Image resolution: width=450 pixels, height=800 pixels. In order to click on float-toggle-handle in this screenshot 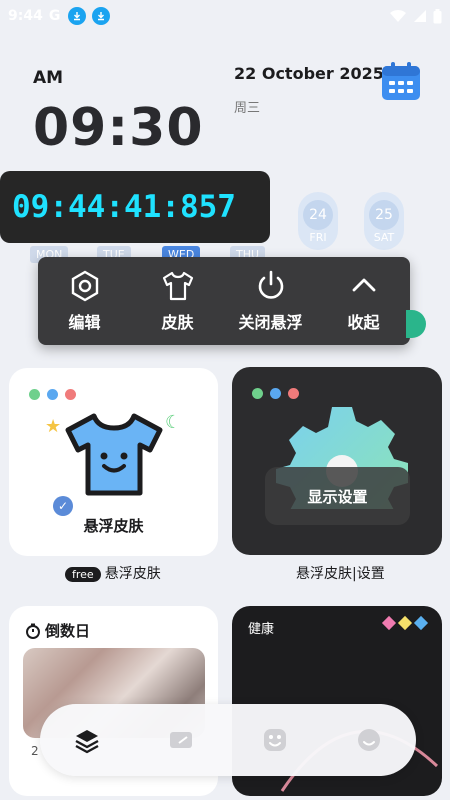, I will do `click(416, 324)`.